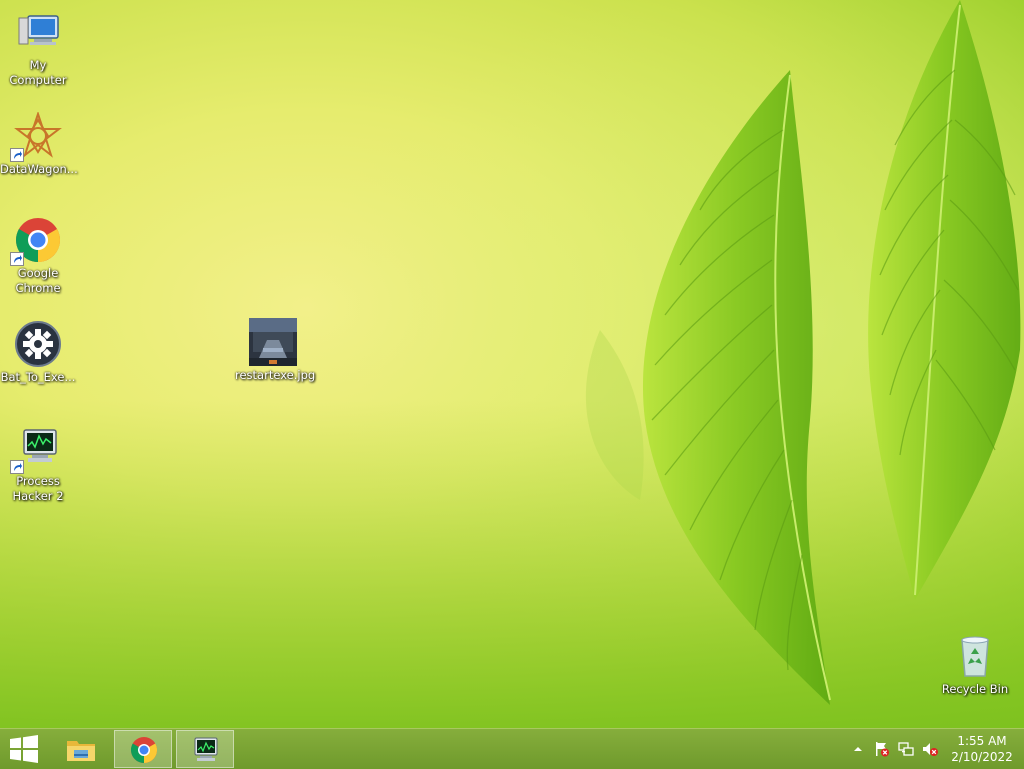  Describe the element at coordinates (38, 344) in the screenshot. I see `gear-icon` at that location.